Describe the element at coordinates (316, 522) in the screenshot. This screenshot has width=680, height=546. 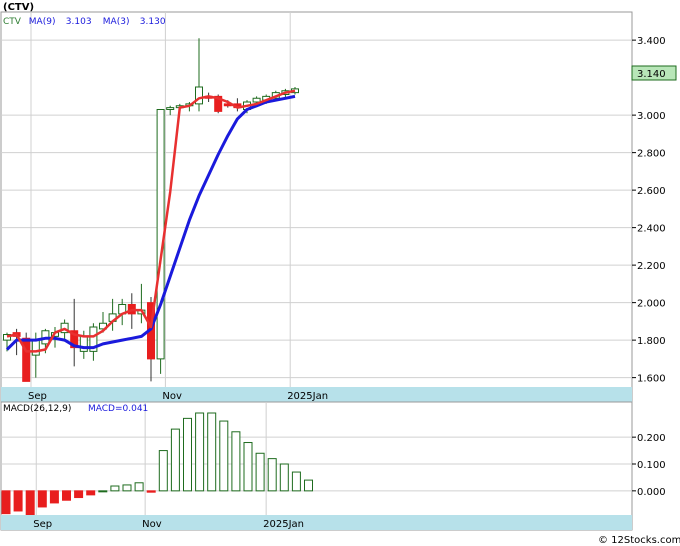
I see `macd-date-axis-band` at that location.